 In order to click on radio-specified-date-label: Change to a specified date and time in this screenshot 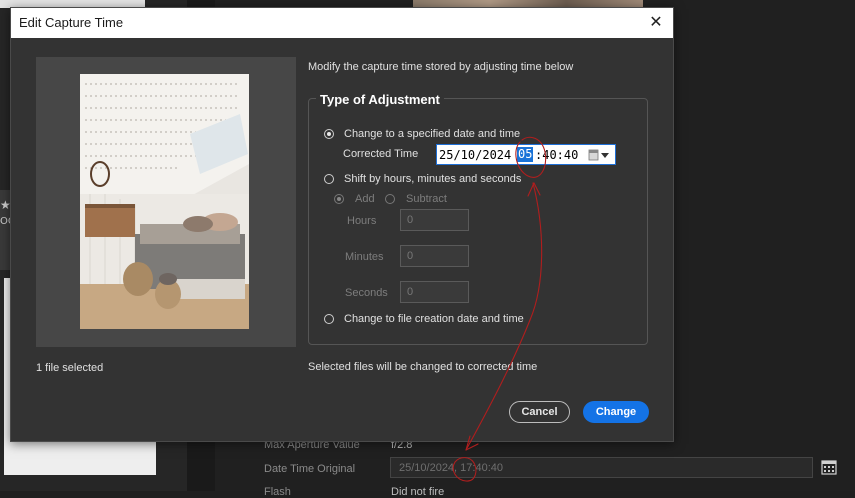, I will do `click(432, 134)`.